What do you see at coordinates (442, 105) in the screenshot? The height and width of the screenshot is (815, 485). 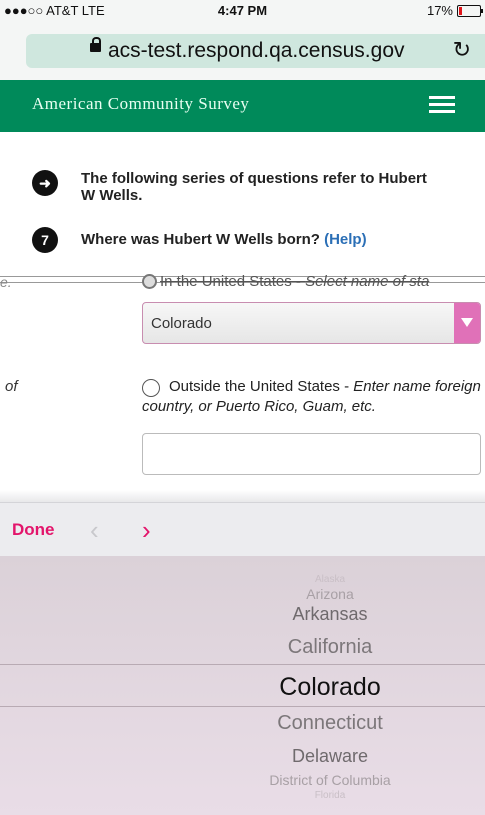 I see `menu-icon` at bounding box center [442, 105].